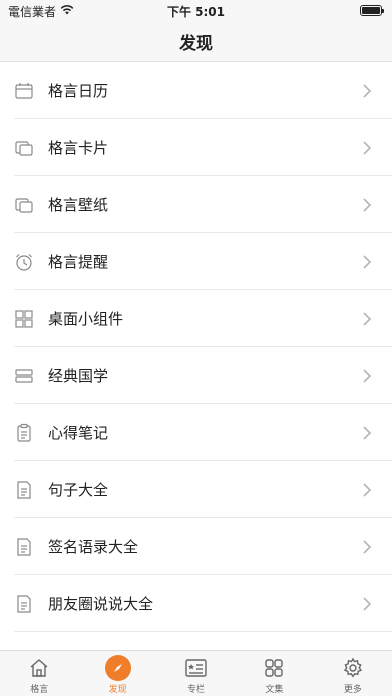  Describe the element at coordinates (24, 205) in the screenshot. I see `wallpaper-icon` at that location.